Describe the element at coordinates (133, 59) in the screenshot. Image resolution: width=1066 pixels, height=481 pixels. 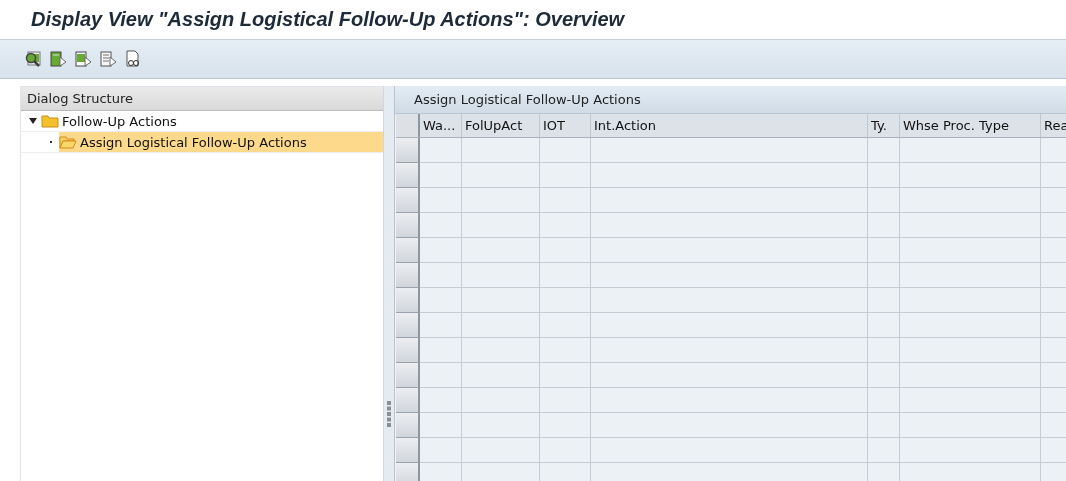
I see `document-glasses-icon` at that location.